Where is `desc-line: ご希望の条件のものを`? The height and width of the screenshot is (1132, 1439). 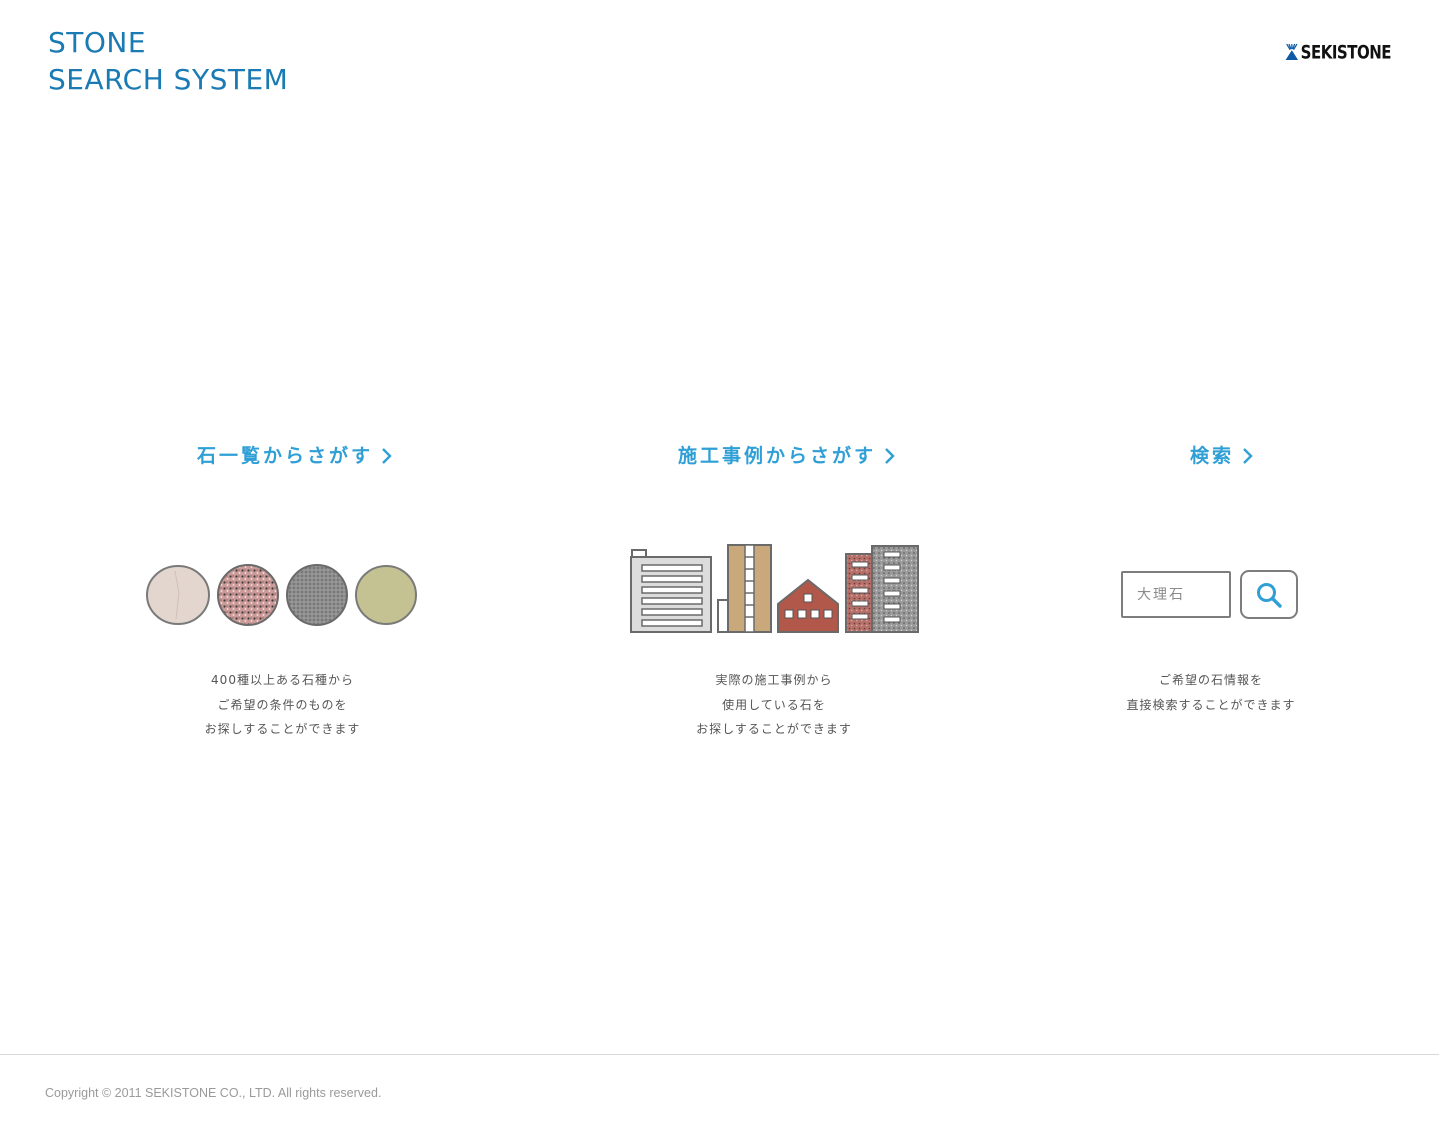 desc-line: ご希望の条件のものを is located at coordinates (282, 704).